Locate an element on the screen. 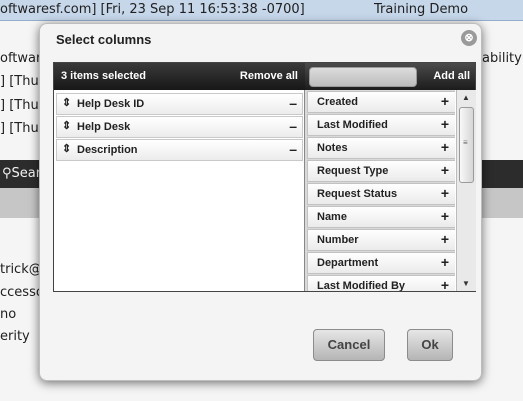 The width and height of the screenshot is (523, 401). available-column-item: Last Modified + is located at coordinates (381, 125).